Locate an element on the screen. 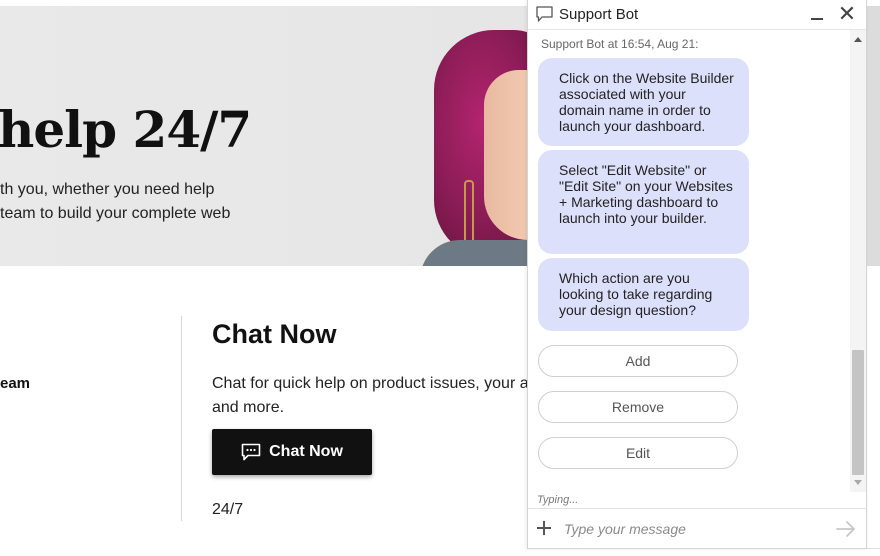  send-arrow-icon is located at coordinates (846, 529).